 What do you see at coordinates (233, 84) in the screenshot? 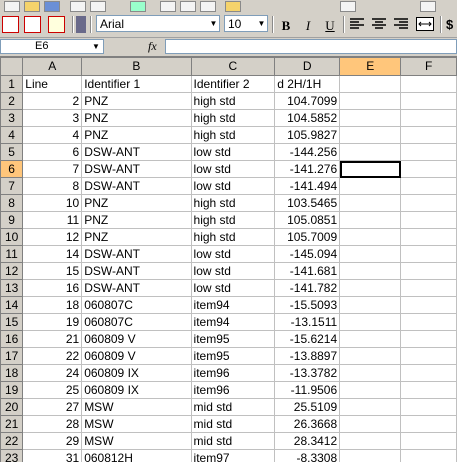
I see `cell-c: Identifier 2` at bounding box center [233, 84].